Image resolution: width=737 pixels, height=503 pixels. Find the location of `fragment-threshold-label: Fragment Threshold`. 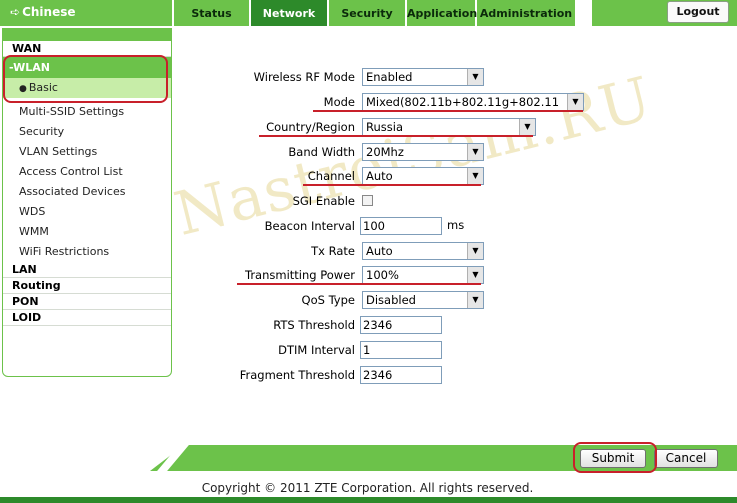

fragment-threshold-label: Fragment Threshold is located at coordinates (297, 375).